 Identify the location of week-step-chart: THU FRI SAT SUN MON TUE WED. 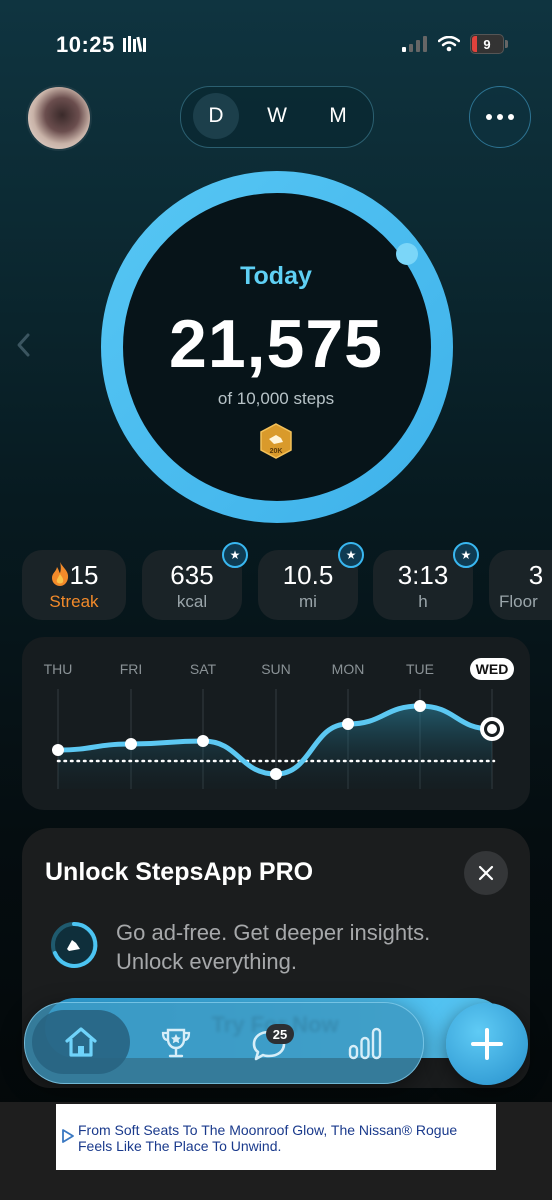
(276, 723).